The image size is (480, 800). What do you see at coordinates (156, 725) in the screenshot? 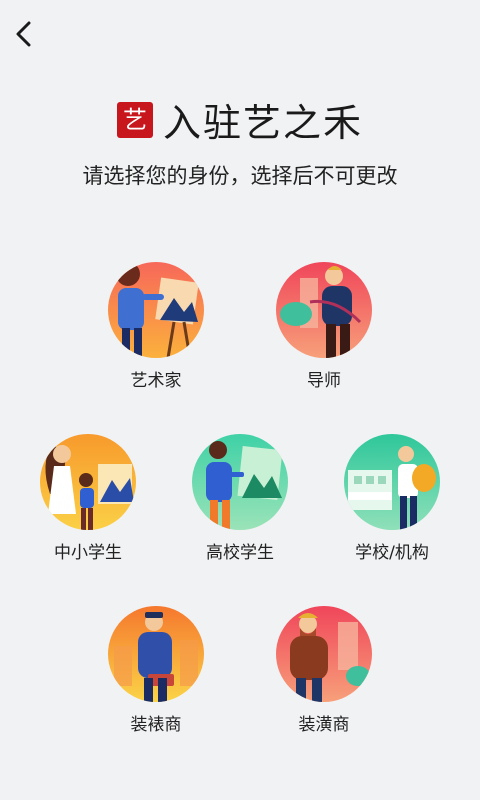
I see `role-label: 装裱商` at bounding box center [156, 725].